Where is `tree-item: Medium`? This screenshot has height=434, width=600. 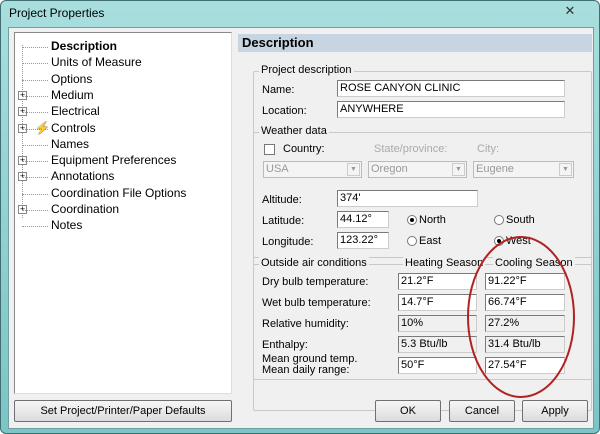
tree-item: Medium is located at coordinates (72, 95).